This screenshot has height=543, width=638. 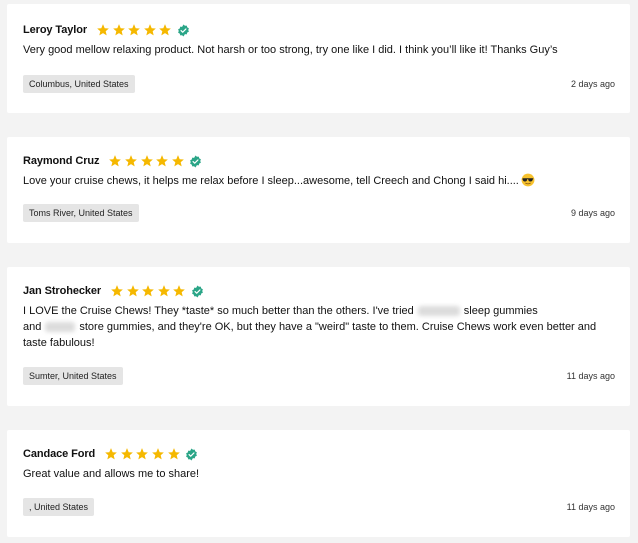 I want to click on location-tag: , United States, so click(x=59, y=507).